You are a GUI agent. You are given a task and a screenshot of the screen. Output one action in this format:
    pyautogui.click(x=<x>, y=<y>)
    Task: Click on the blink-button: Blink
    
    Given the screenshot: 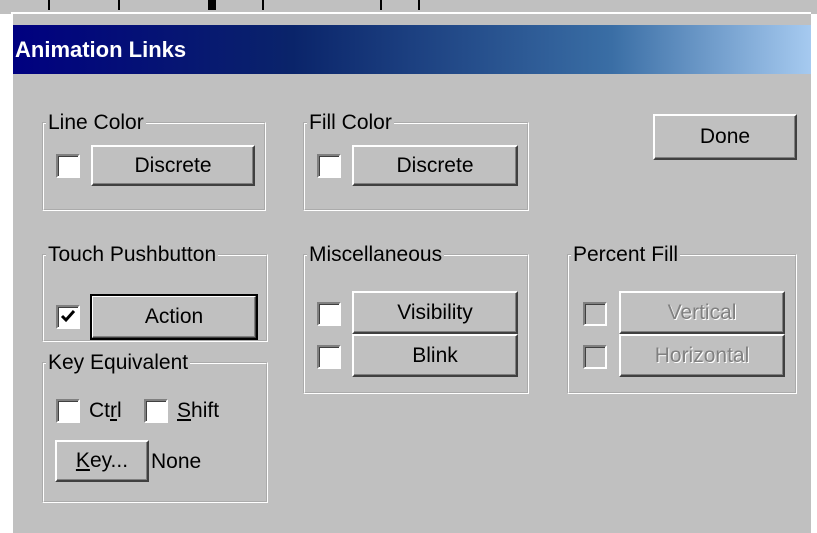 What is the action you would take?
    pyautogui.click(x=435, y=355)
    